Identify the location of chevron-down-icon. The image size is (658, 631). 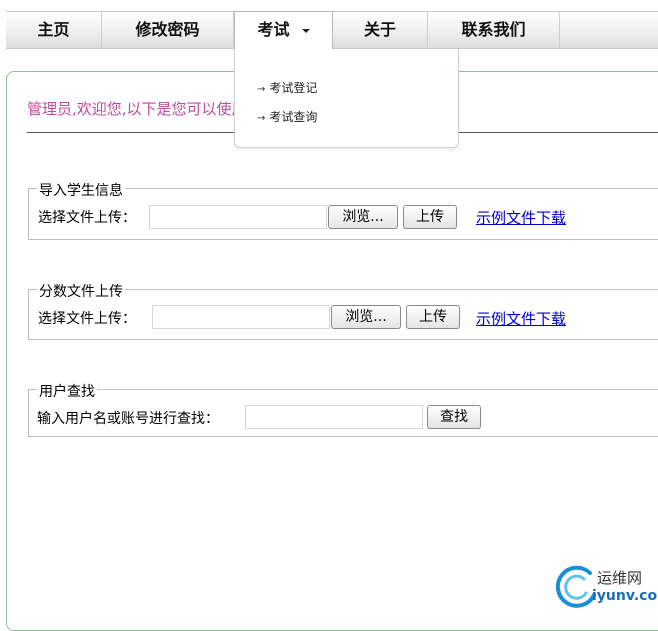
(305, 30).